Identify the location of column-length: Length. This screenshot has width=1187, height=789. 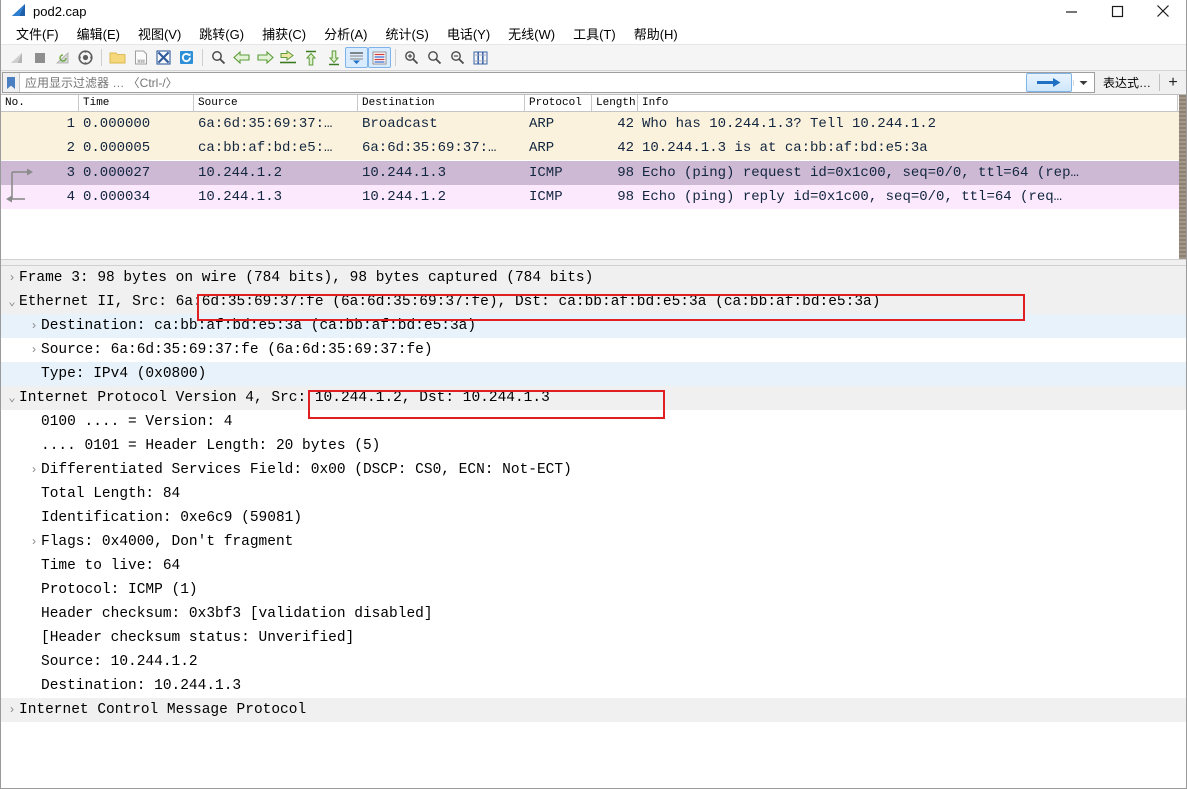
(615, 103).